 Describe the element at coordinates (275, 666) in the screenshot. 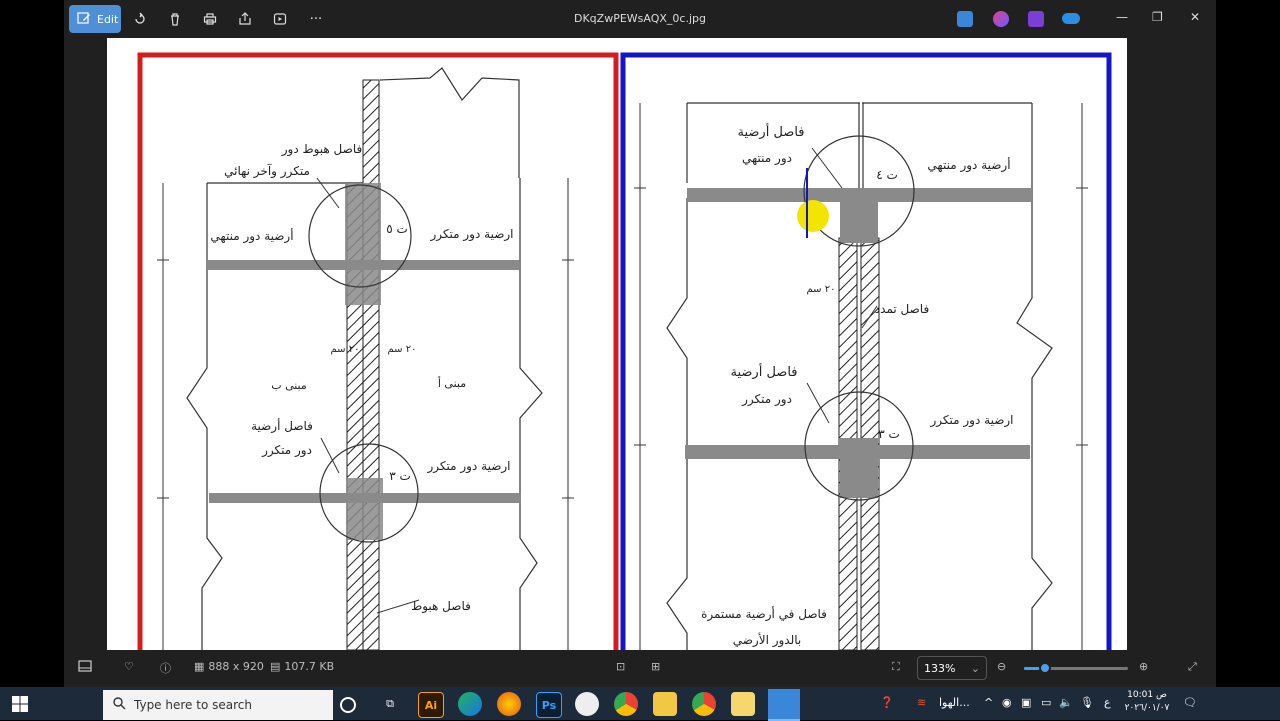

I see `disk-icon: ▤` at that location.